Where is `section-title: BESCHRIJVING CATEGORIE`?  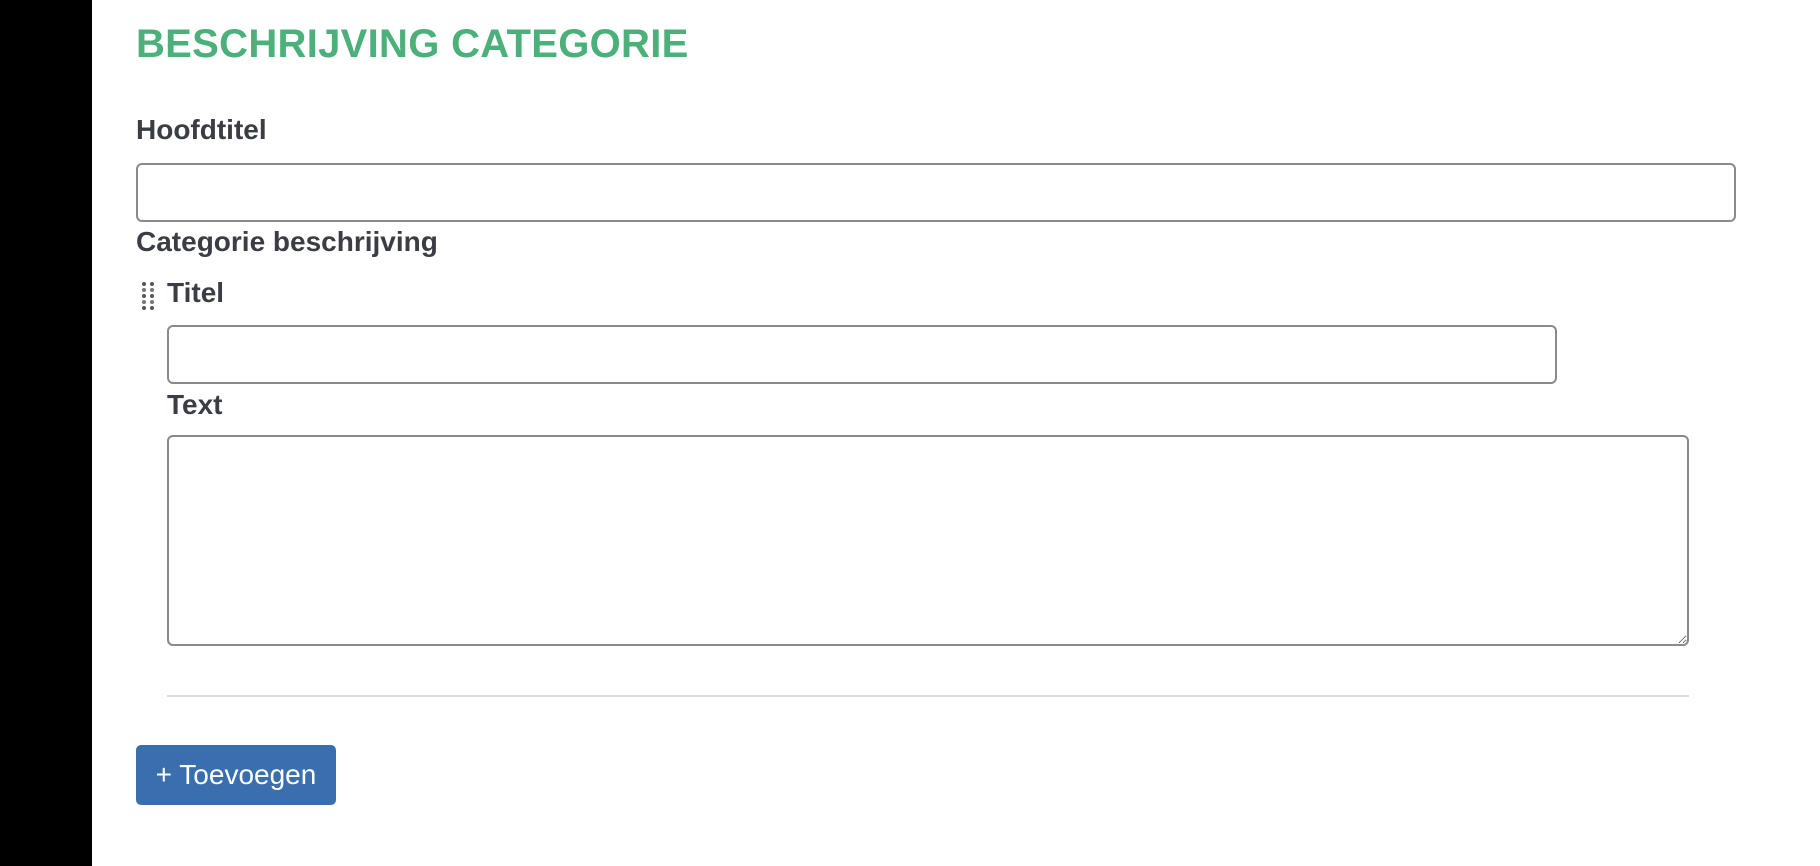
section-title: BESCHRIJVING CATEGORIE is located at coordinates (412, 44).